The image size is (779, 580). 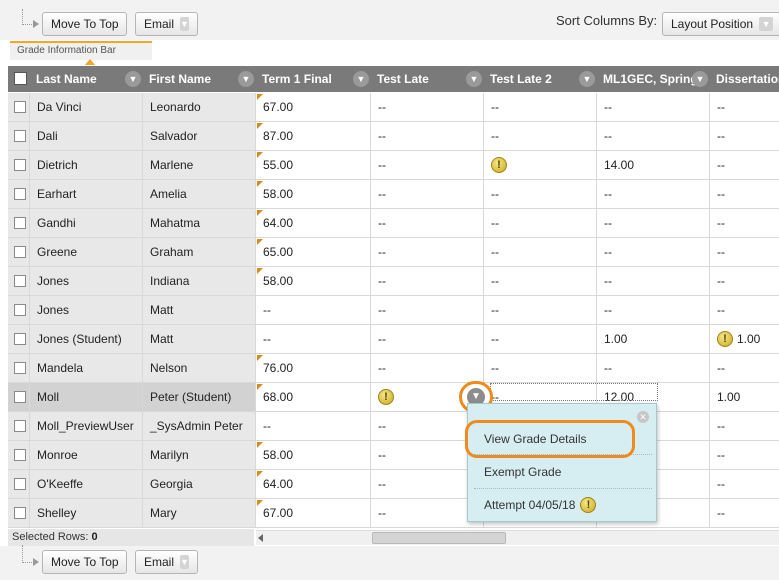 What do you see at coordinates (540, 79) in the screenshot?
I see `col-test-late-2: Test Late 2 ▼` at bounding box center [540, 79].